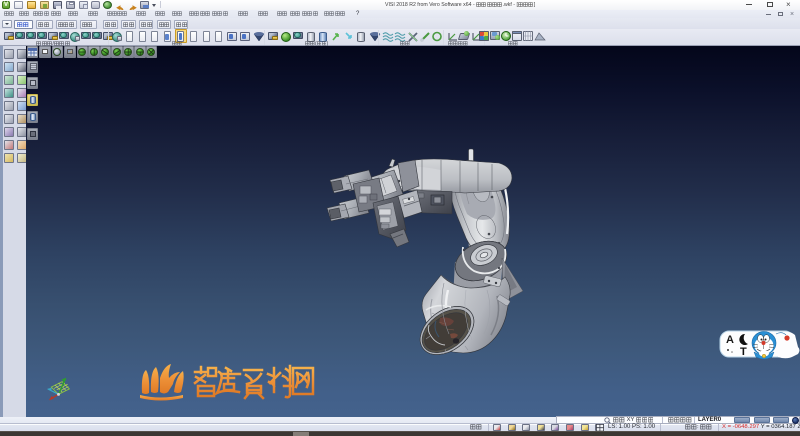 Image resolution: width=800 pixels, height=436 pixels. Describe the element at coordinates (730, 340) in the screenshot. I see `svg-text: A` at that location.